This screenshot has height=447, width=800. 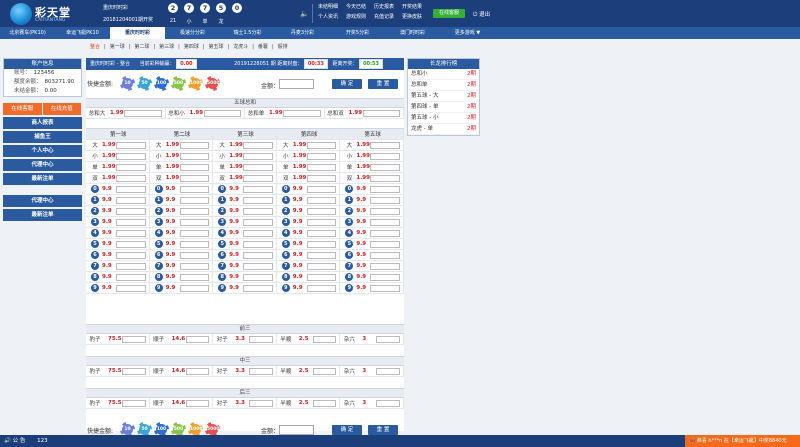 I want to click on reset-button-bottom: 重 置, so click(x=383, y=430).